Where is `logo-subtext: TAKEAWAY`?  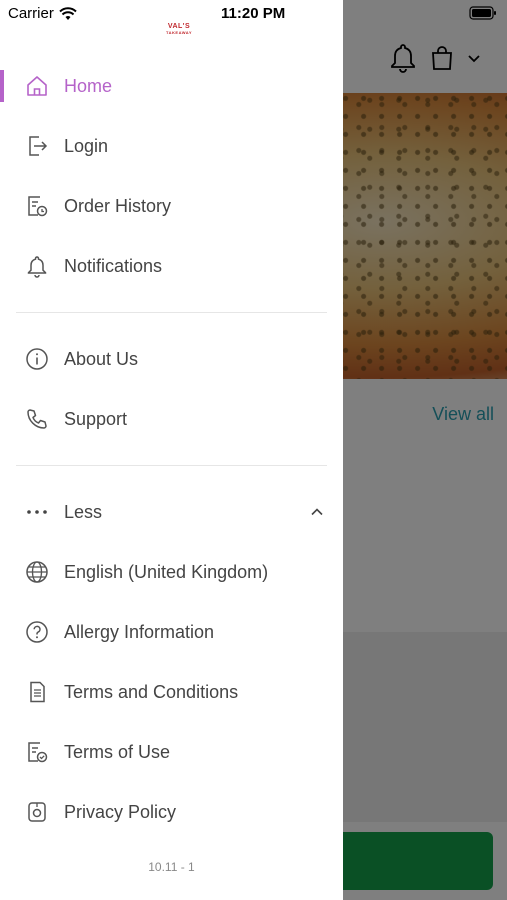
logo-subtext: TAKEAWAY is located at coordinates (178, 32).